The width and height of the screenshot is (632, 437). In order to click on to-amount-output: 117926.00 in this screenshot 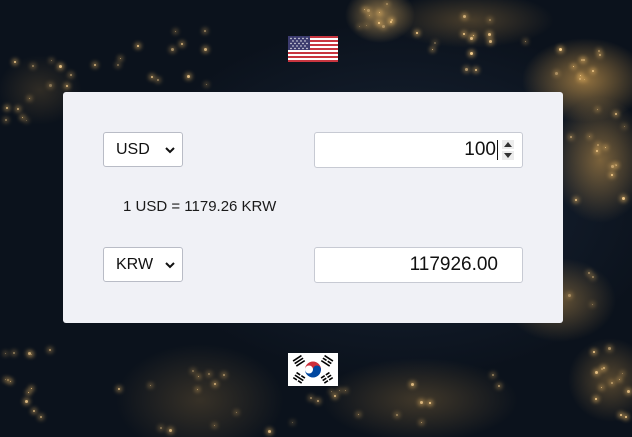, I will do `click(418, 265)`.